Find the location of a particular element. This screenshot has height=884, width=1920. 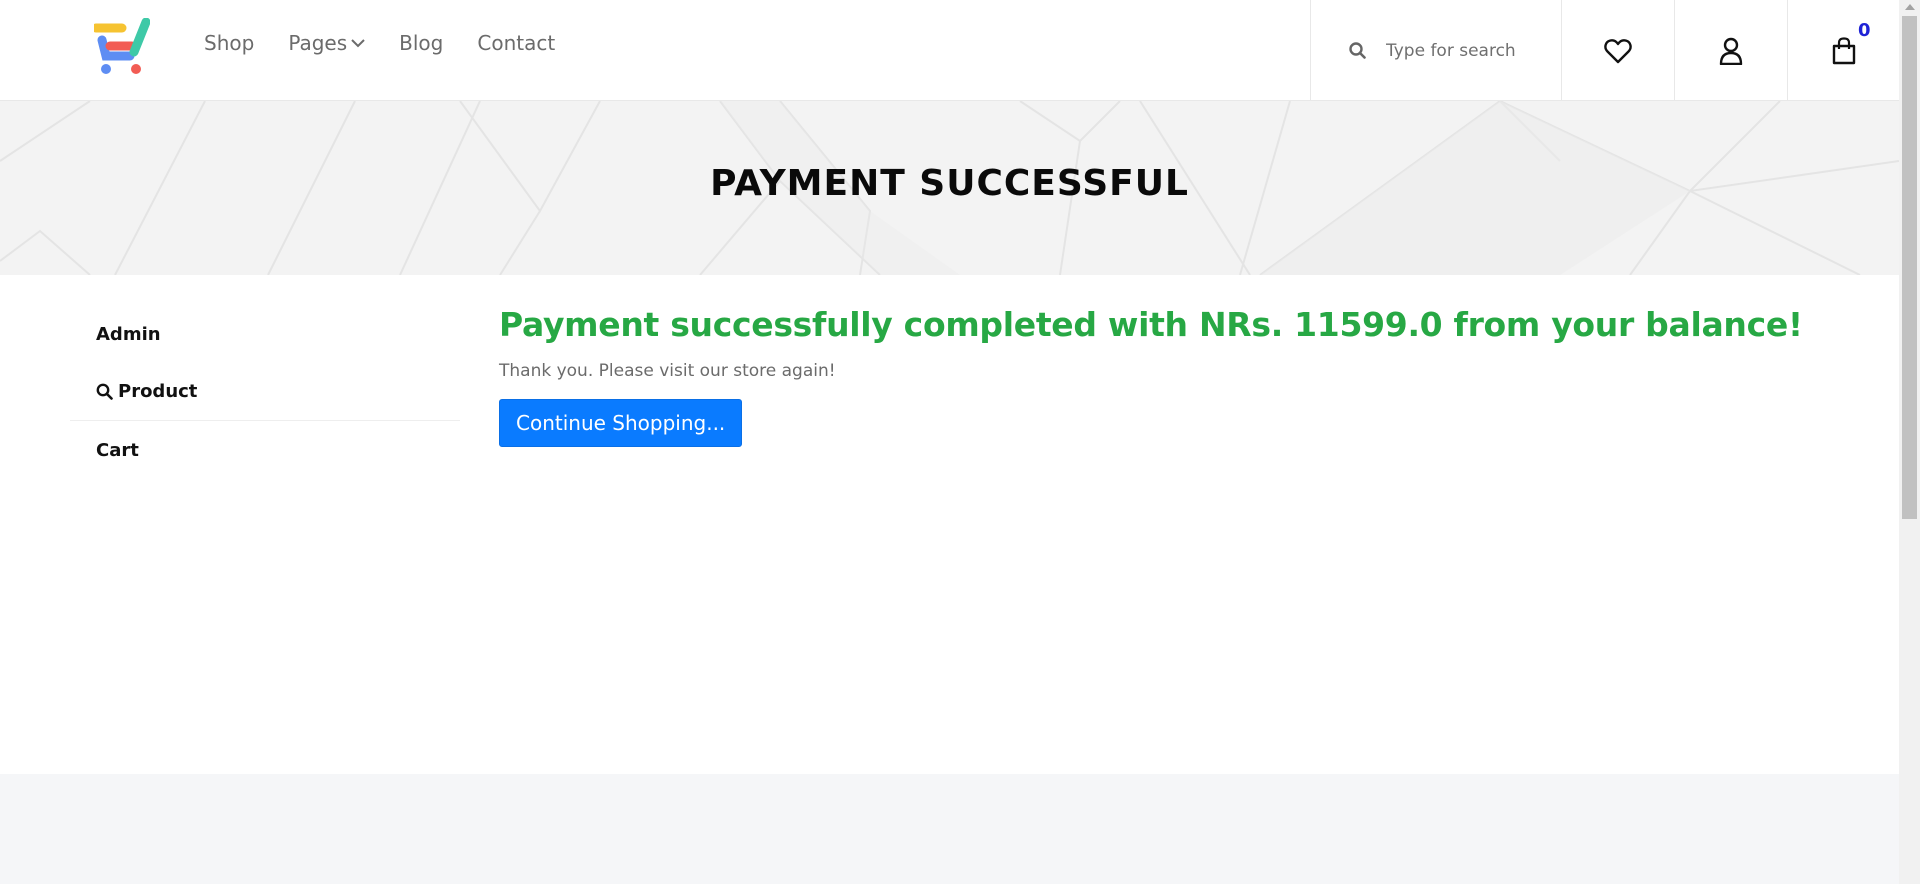

nav-blog: Blog is located at coordinates (421, 43).